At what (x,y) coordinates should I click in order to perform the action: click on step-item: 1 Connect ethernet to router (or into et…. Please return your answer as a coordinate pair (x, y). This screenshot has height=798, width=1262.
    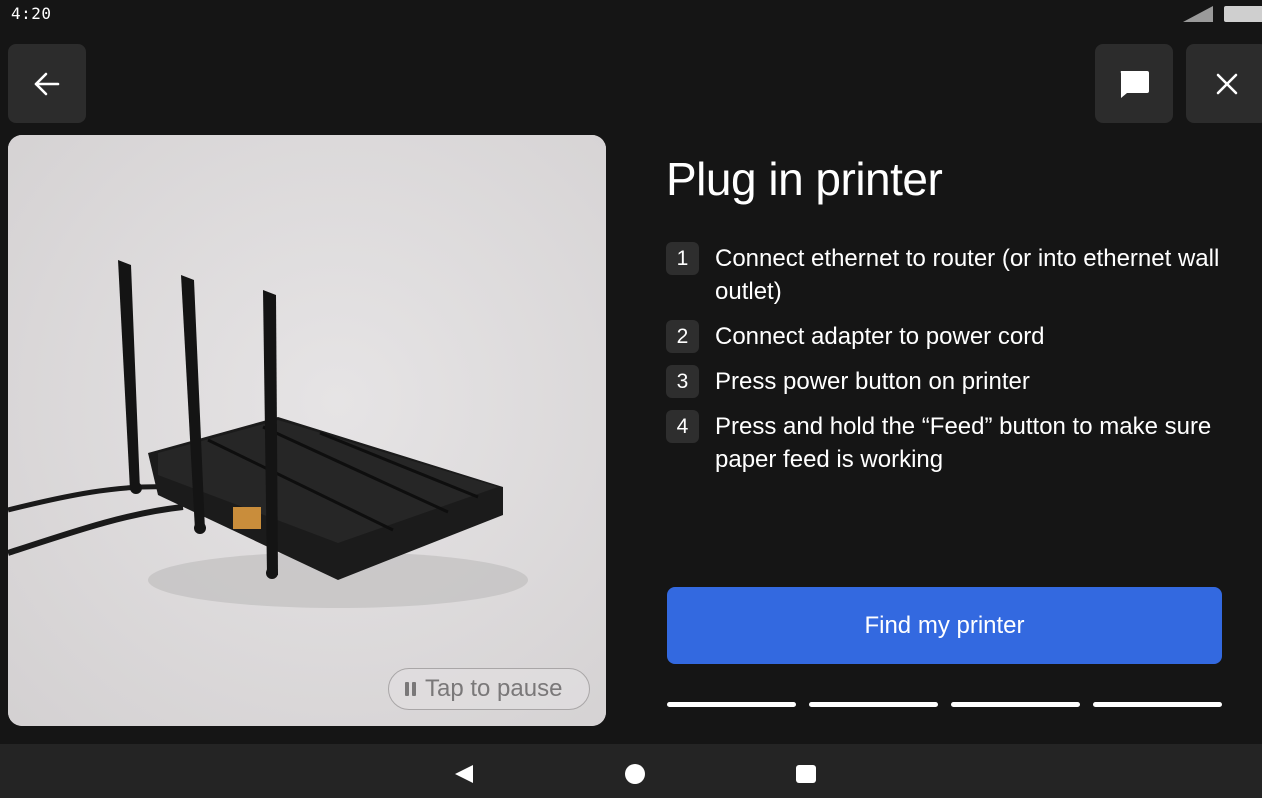
    Looking at the image, I should click on (946, 275).